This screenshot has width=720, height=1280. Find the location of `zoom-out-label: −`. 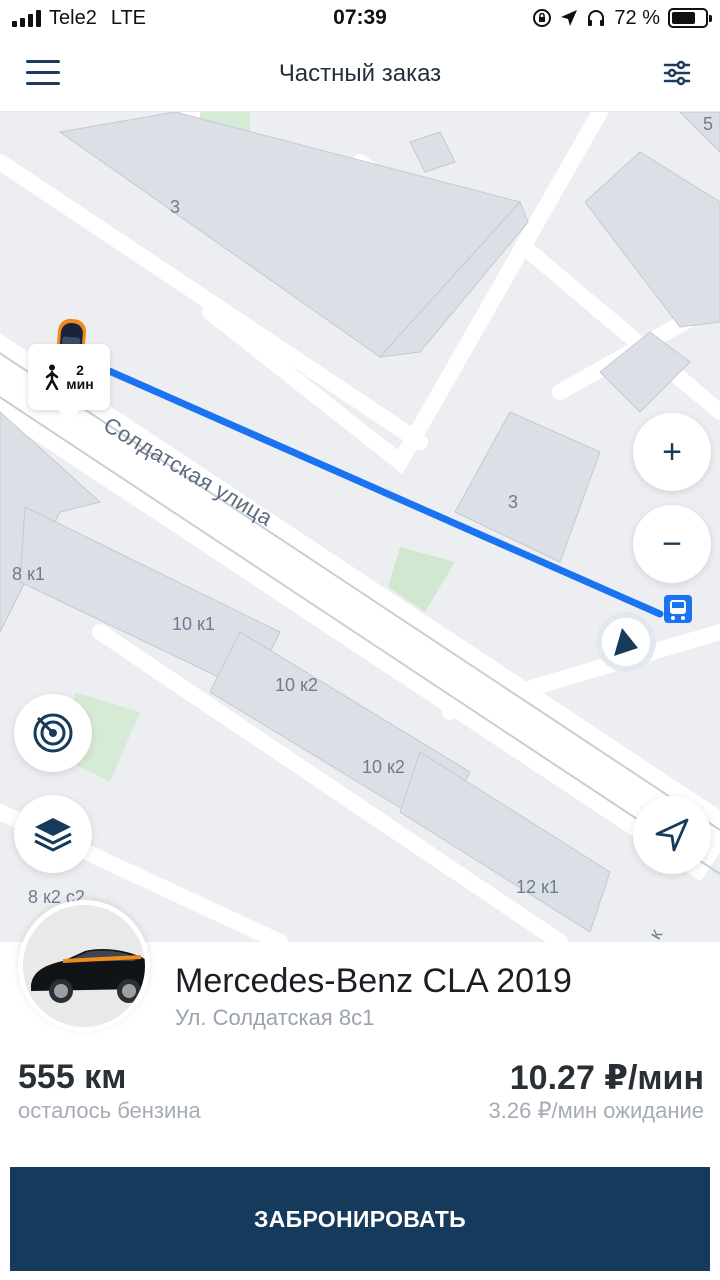

zoom-out-label: − is located at coordinates (672, 544).